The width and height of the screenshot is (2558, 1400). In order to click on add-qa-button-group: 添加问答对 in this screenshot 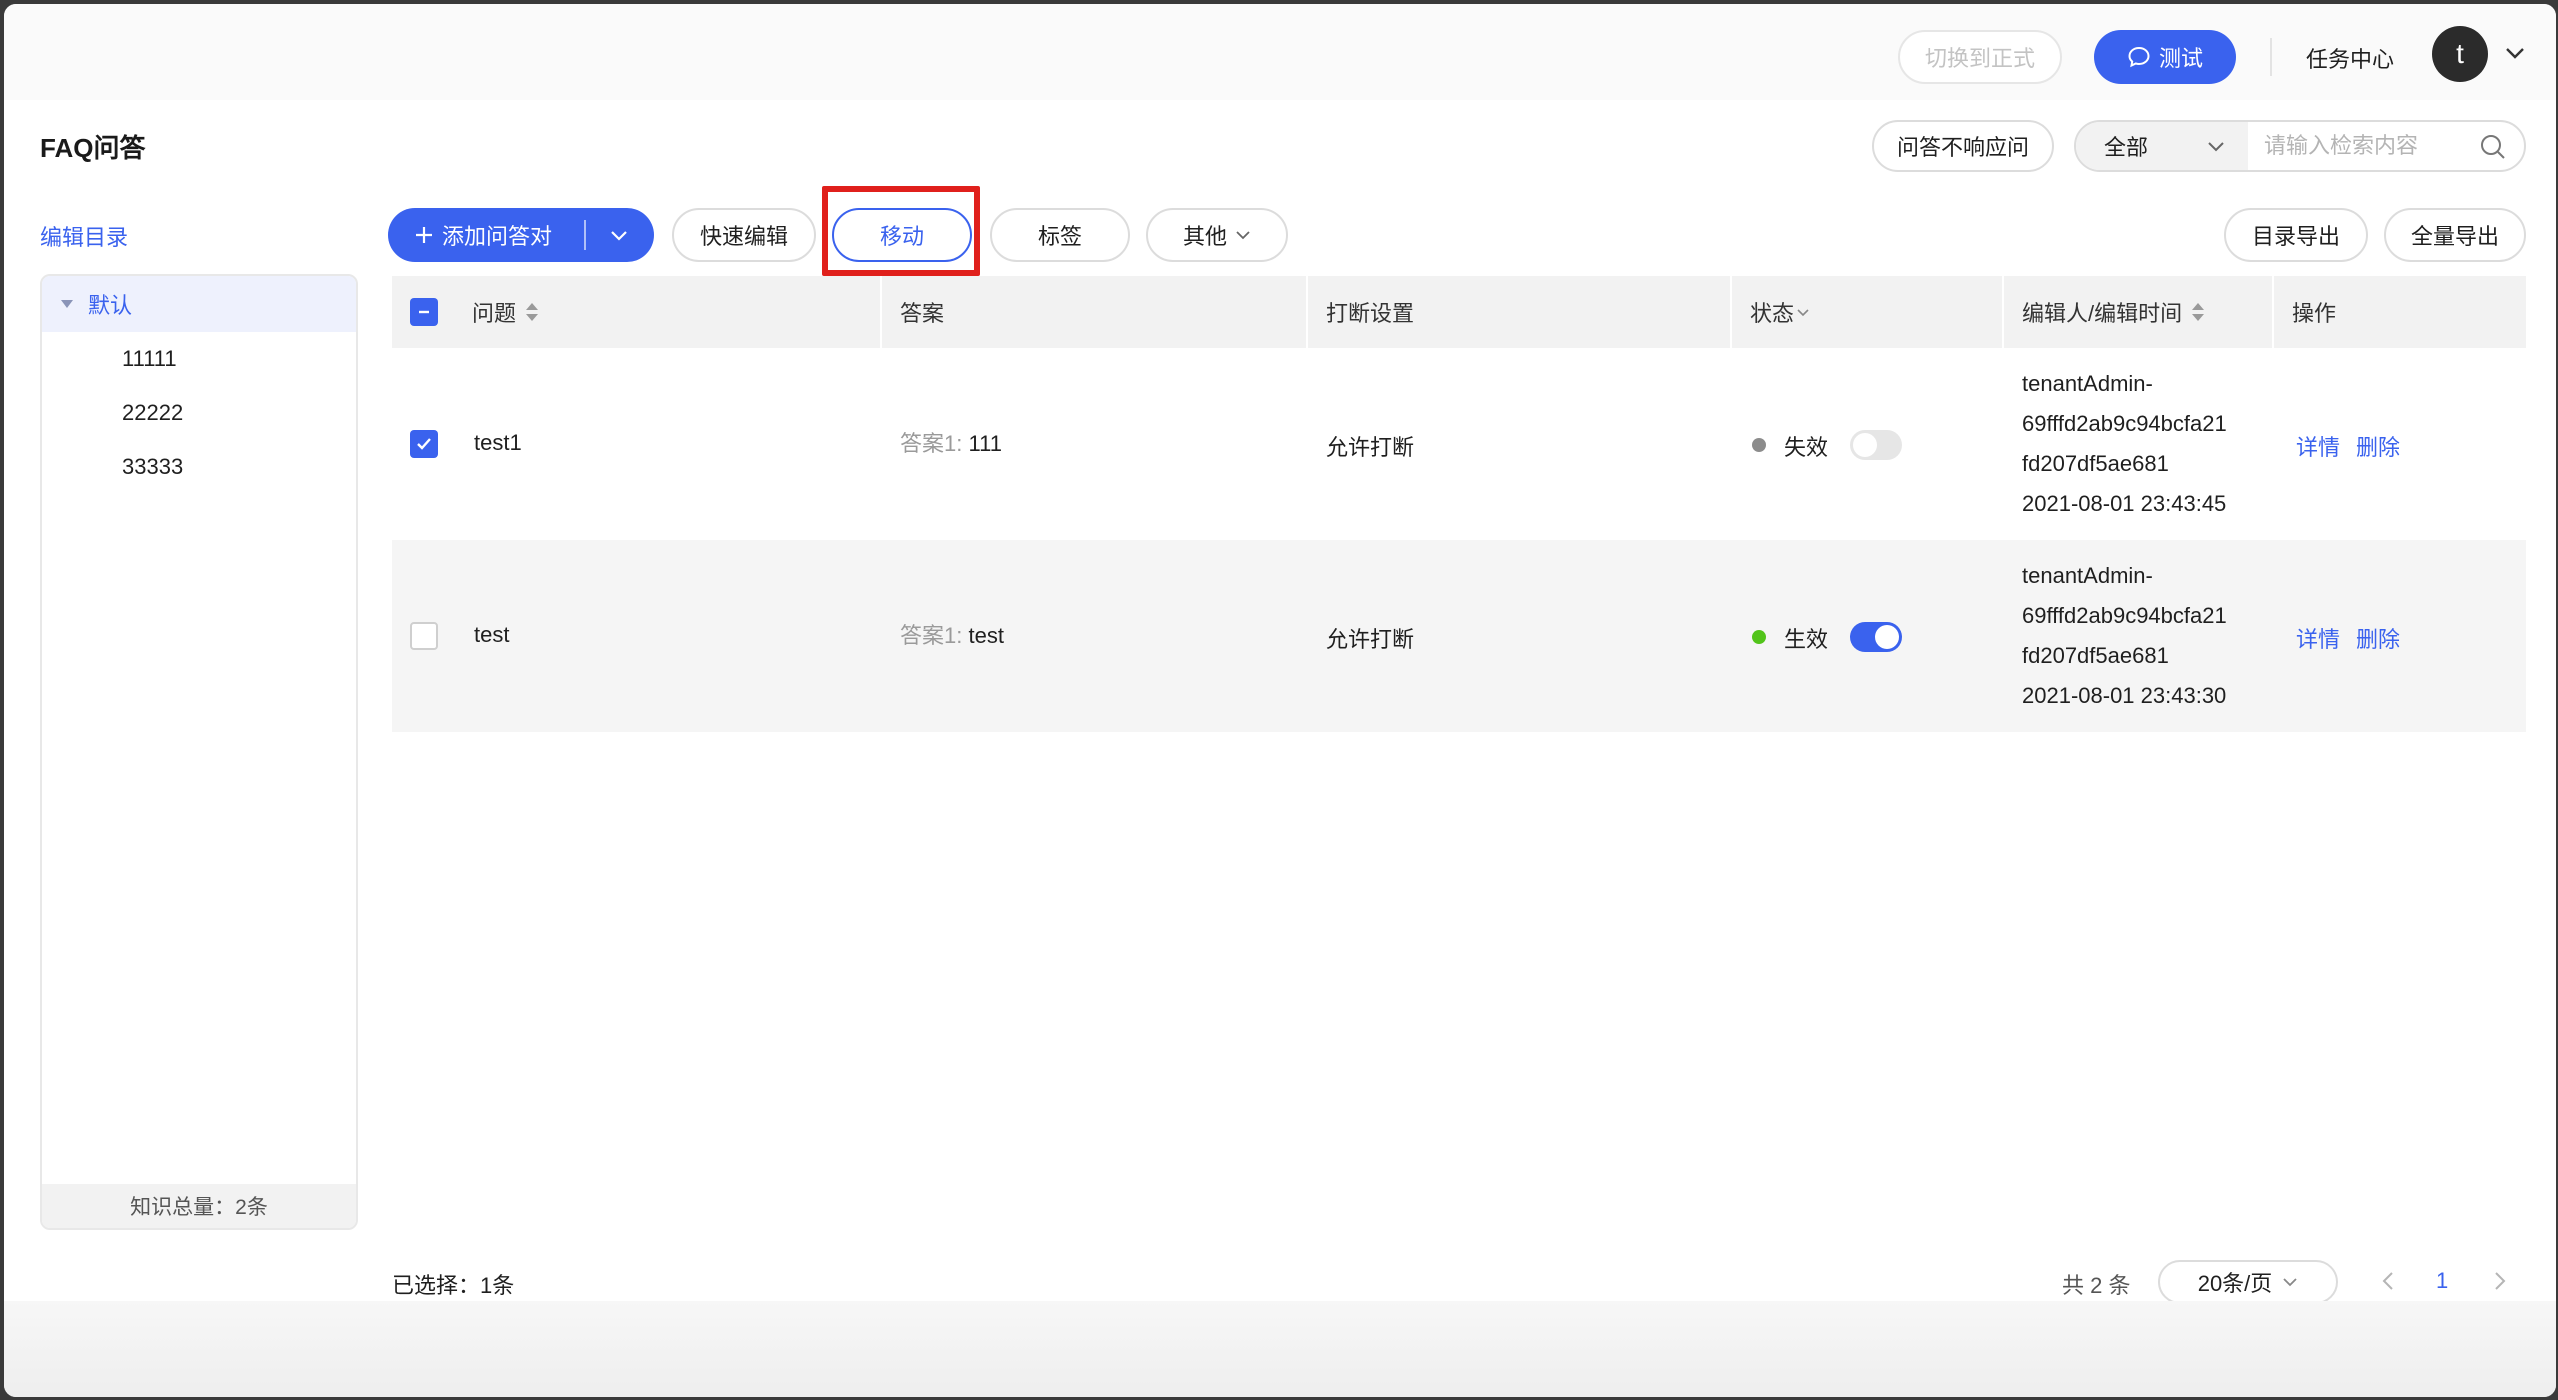, I will do `click(521, 235)`.